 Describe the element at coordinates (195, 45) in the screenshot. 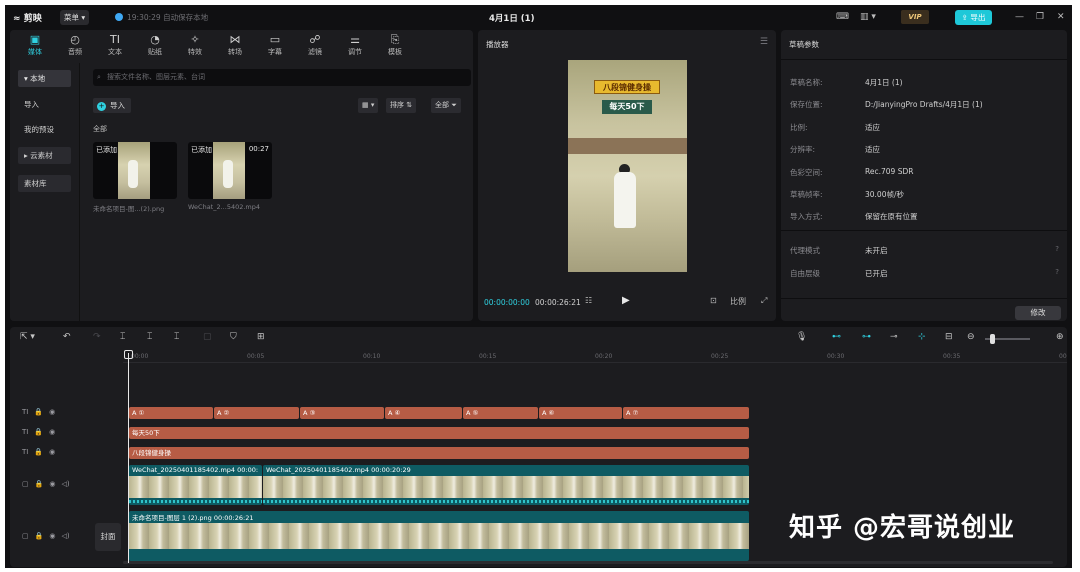

I see `tab-effects: ✧ 特效` at that location.